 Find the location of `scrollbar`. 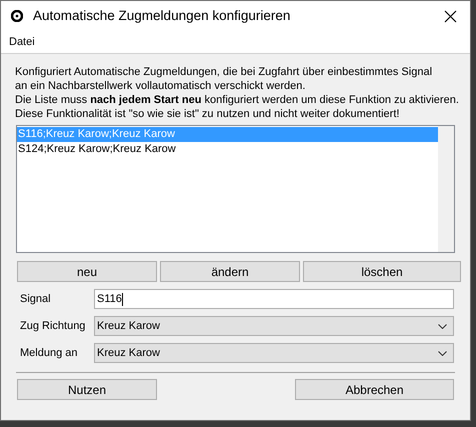

scrollbar is located at coordinates (446, 189).